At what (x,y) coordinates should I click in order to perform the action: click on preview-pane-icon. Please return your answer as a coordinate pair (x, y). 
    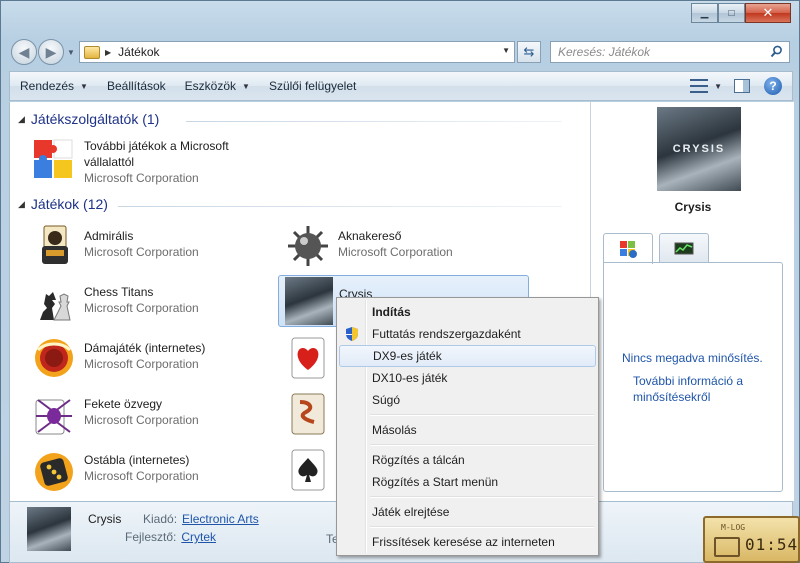
    Looking at the image, I should click on (742, 86).